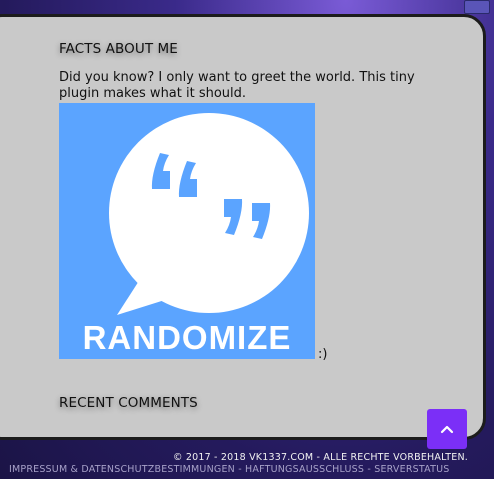 Image resolution: width=494 pixels, height=479 pixels. I want to click on chevron-up-icon, so click(447, 429).